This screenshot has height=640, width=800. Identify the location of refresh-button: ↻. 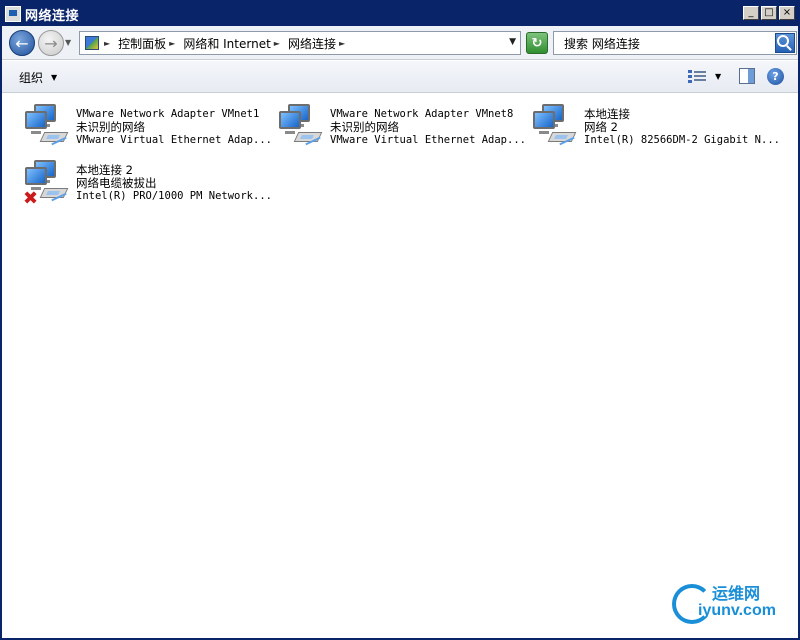
(537, 43).